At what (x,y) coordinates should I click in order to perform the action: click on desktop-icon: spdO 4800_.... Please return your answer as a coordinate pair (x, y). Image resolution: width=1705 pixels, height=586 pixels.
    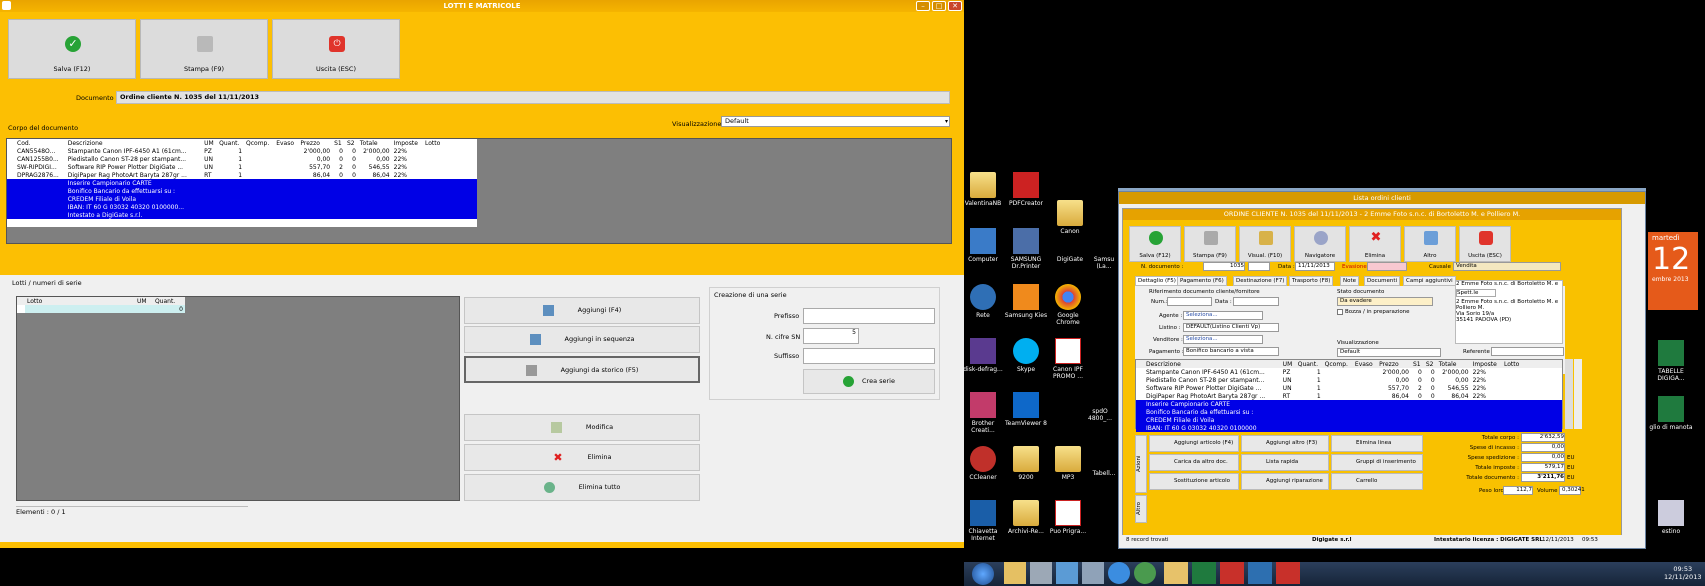
    Looking at the image, I should click on (1100, 415).